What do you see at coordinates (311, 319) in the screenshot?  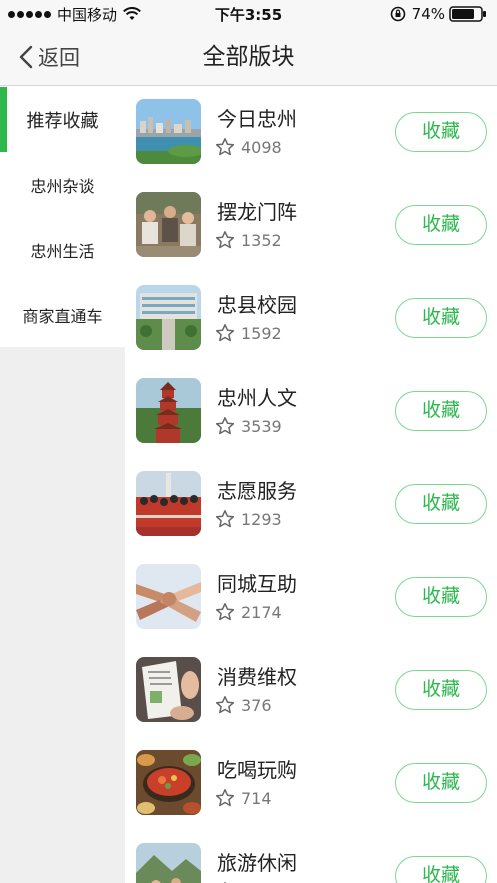 I see `list-item: 忠县校园 1592 收藏` at bounding box center [311, 319].